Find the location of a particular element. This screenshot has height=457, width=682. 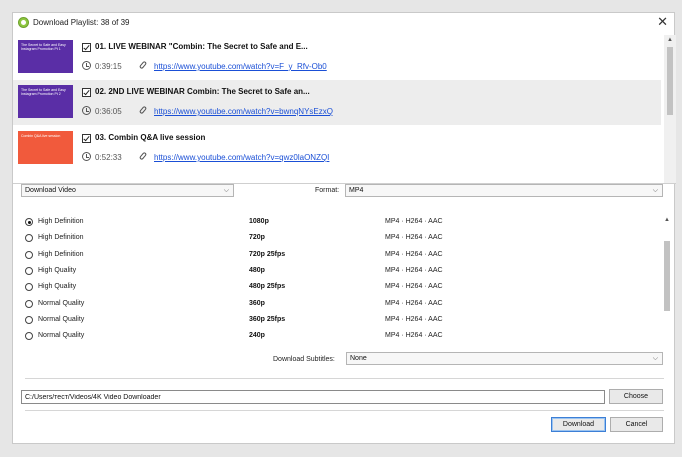

cancel-button: Cancel is located at coordinates (636, 424).